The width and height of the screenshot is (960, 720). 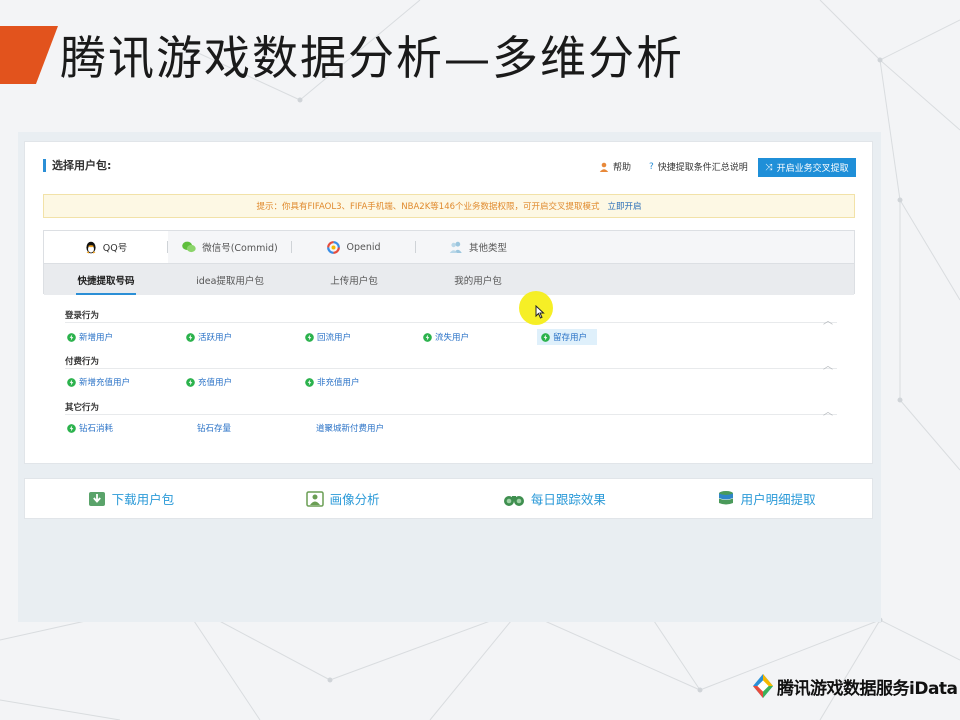 I want to click on mouse-pointer-icon, so click(x=540, y=312).